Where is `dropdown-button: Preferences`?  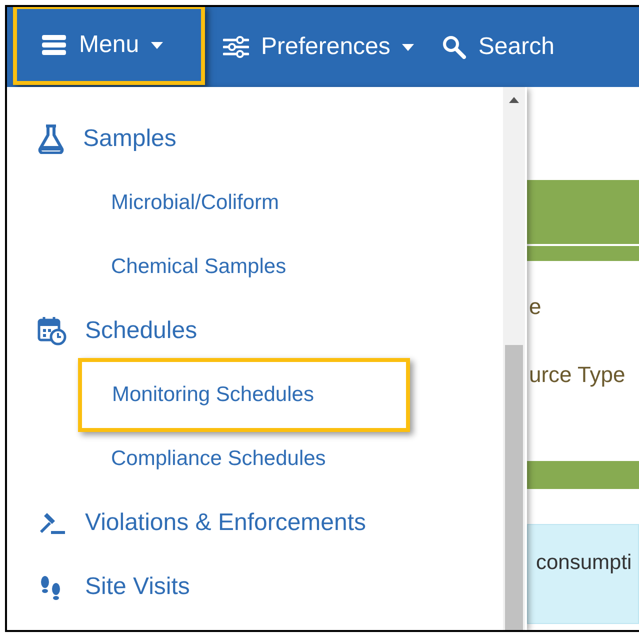
dropdown-button: Preferences is located at coordinates (318, 47).